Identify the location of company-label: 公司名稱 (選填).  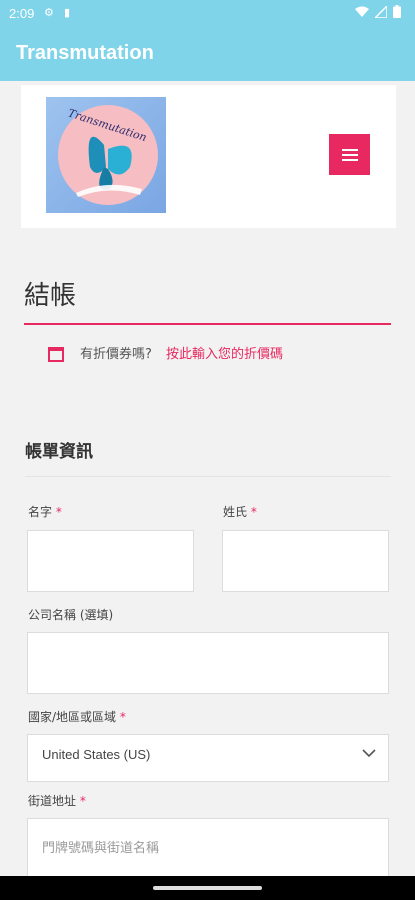
(71, 615).